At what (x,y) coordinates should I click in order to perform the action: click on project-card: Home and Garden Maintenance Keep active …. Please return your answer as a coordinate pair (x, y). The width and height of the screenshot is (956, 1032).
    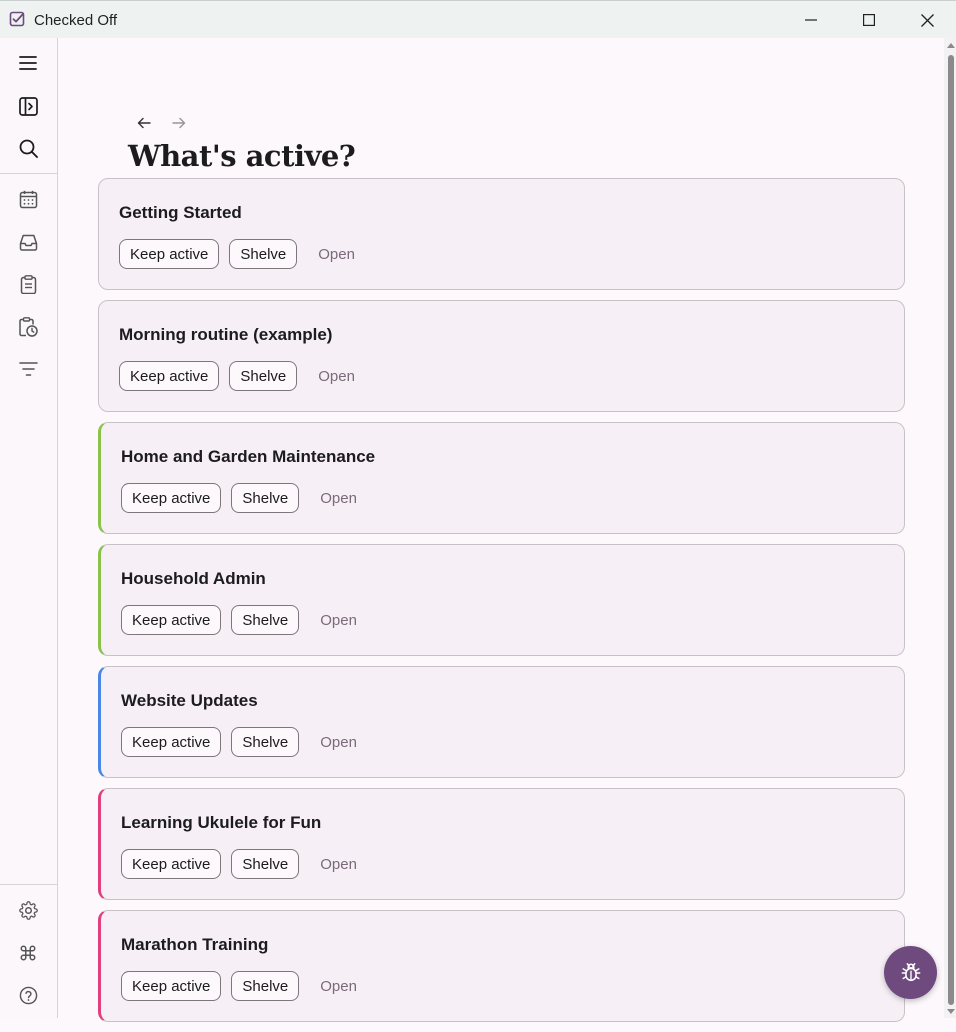
    Looking at the image, I should click on (501, 478).